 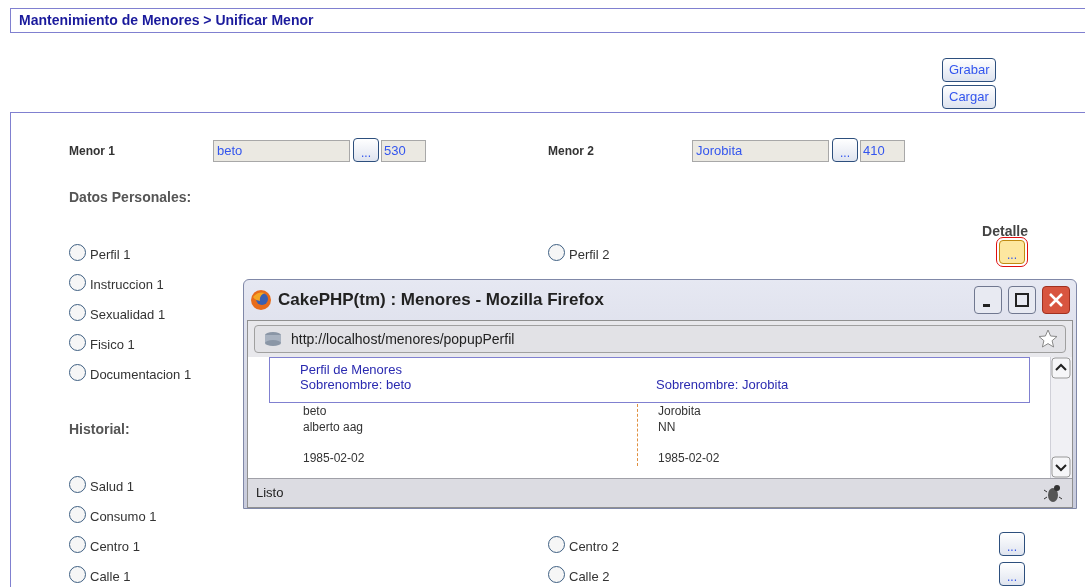 I want to click on action-button: Cargar, so click(x=969, y=97).